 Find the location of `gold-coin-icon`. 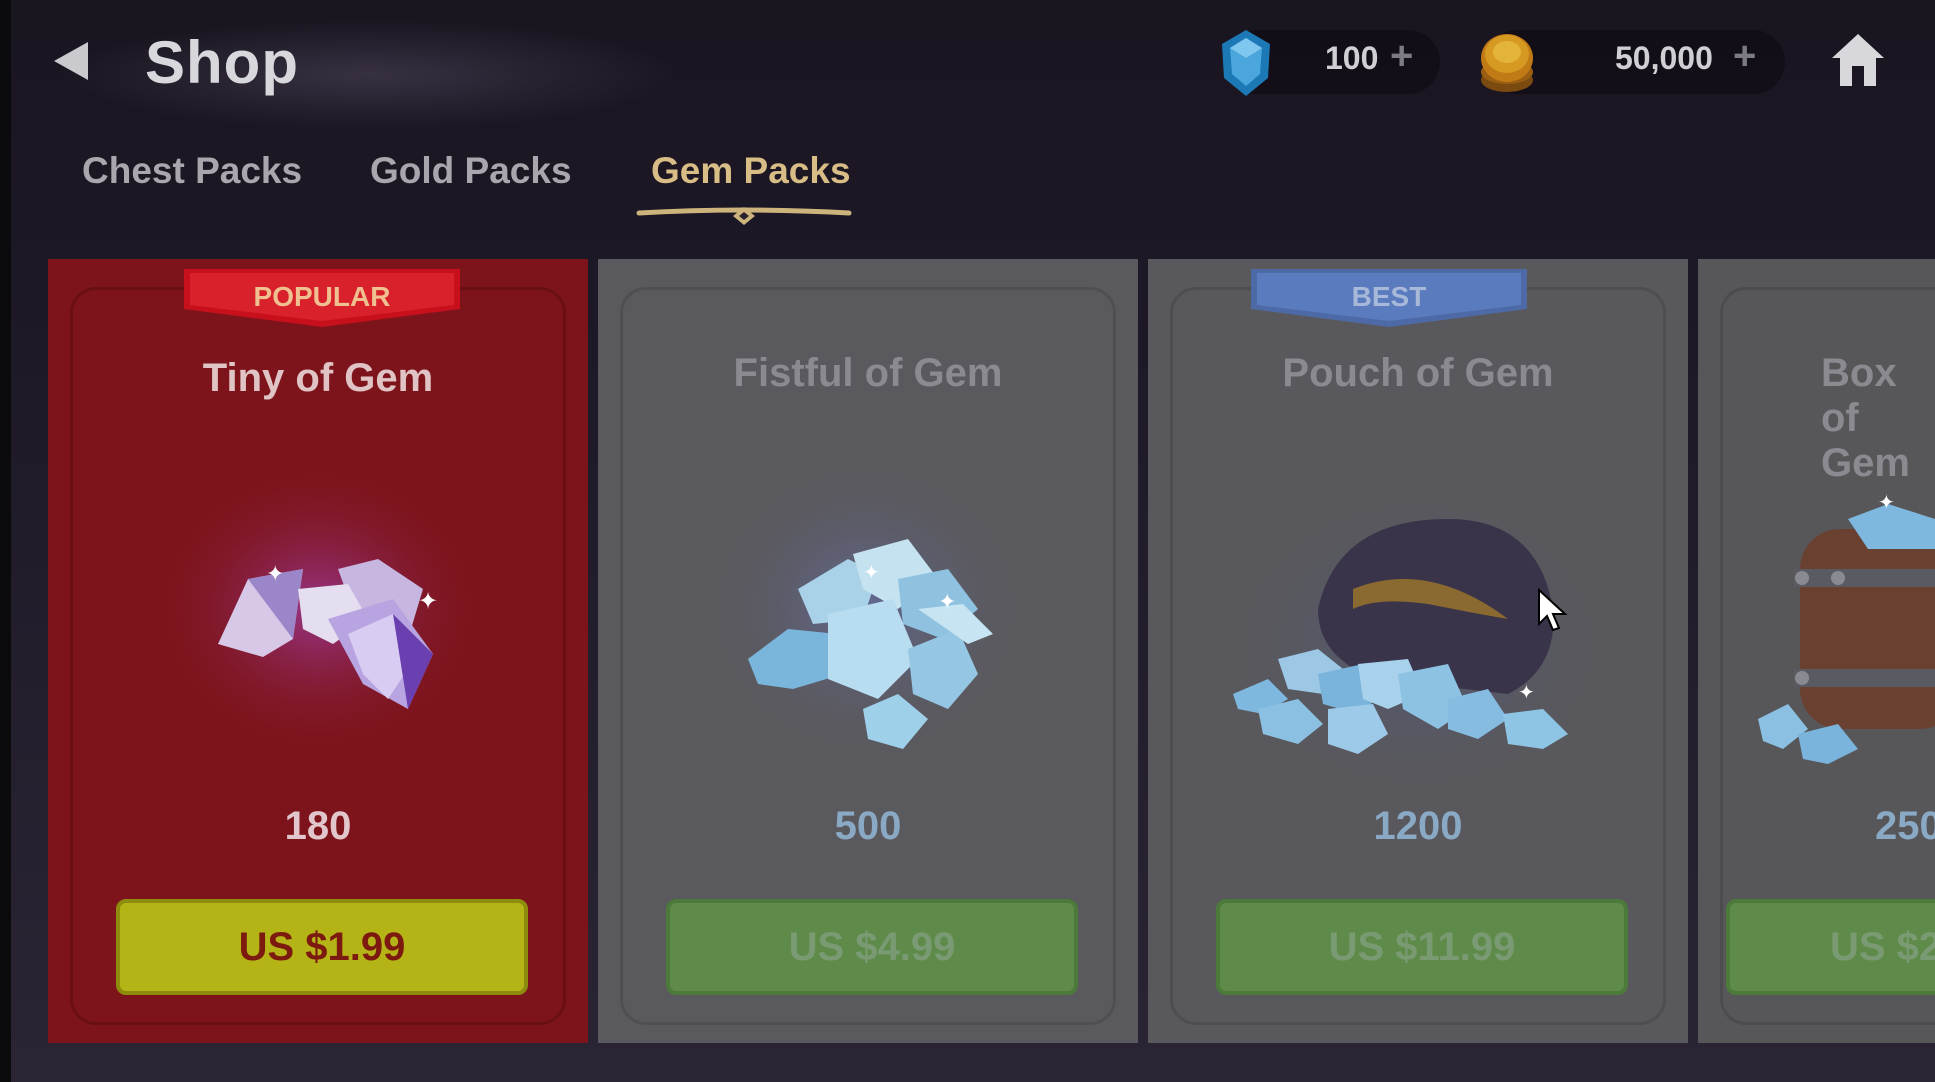

gold-coin-icon is located at coordinates (1507, 63).